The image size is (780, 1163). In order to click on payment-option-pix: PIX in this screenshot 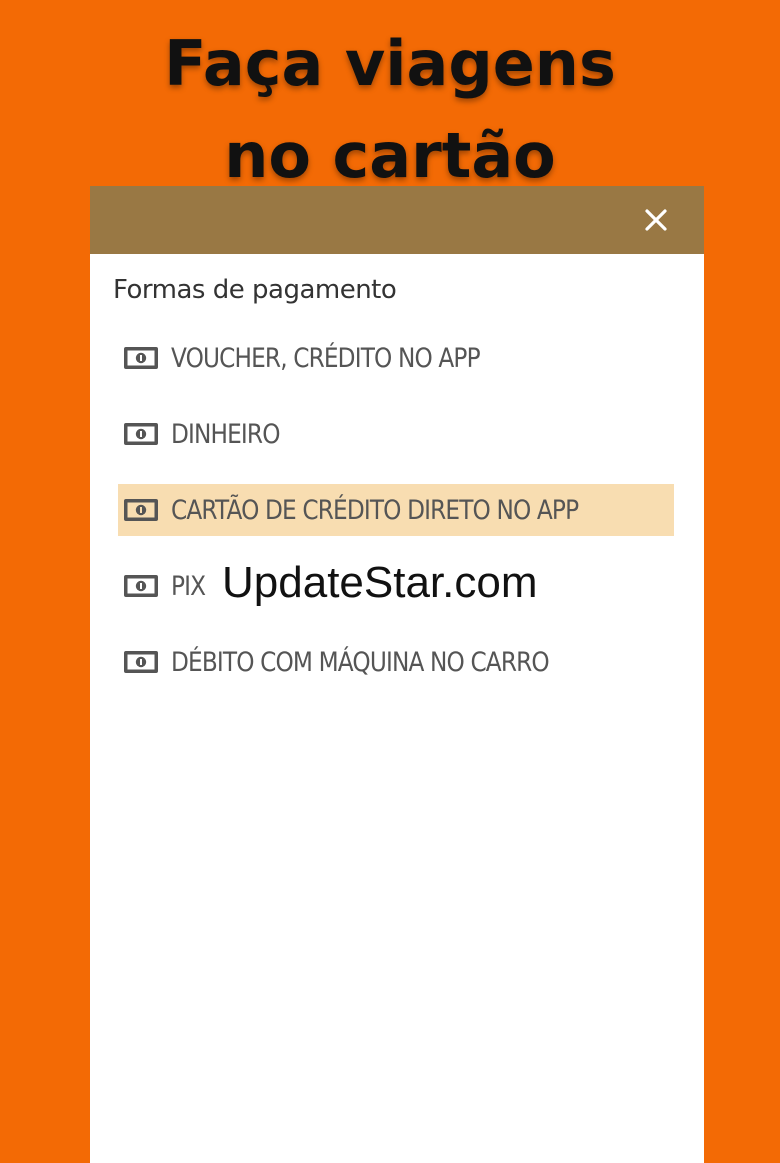, I will do `click(396, 586)`.